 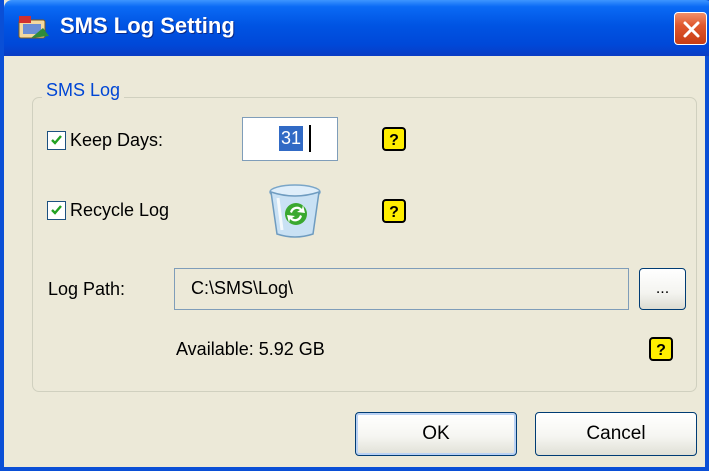 I want to click on close-button, so click(x=690, y=28).